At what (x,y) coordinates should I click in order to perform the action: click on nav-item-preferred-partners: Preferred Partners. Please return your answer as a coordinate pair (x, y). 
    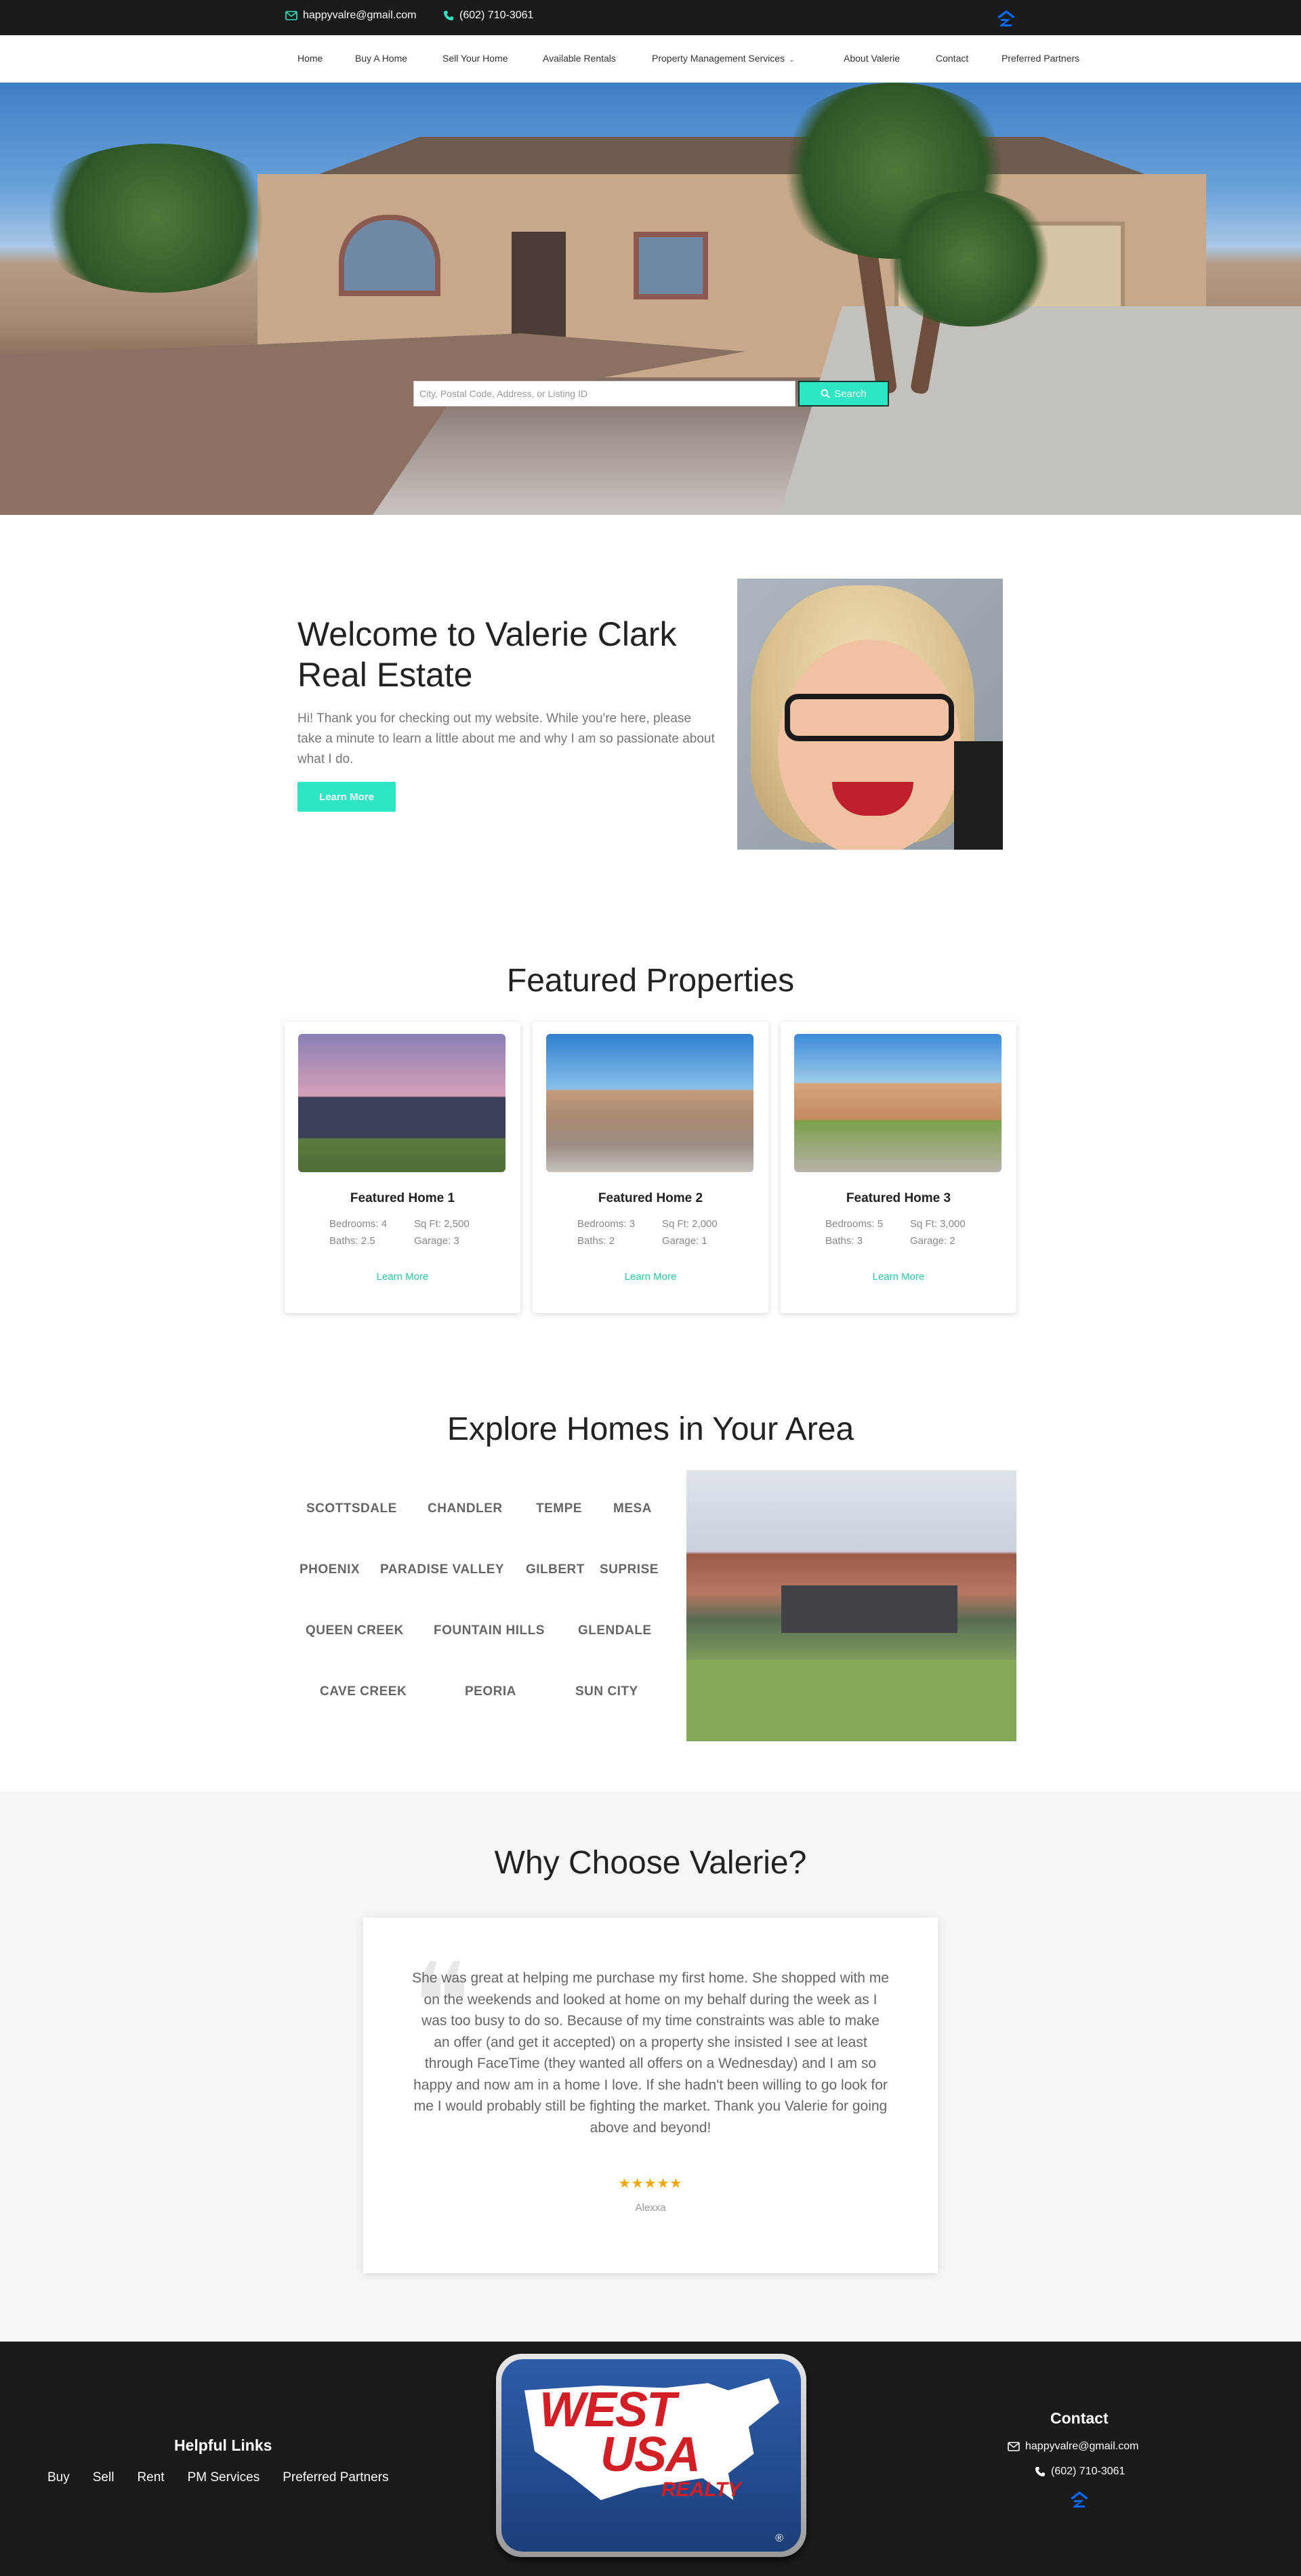
    Looking at the image, I should click on (1040, 58).